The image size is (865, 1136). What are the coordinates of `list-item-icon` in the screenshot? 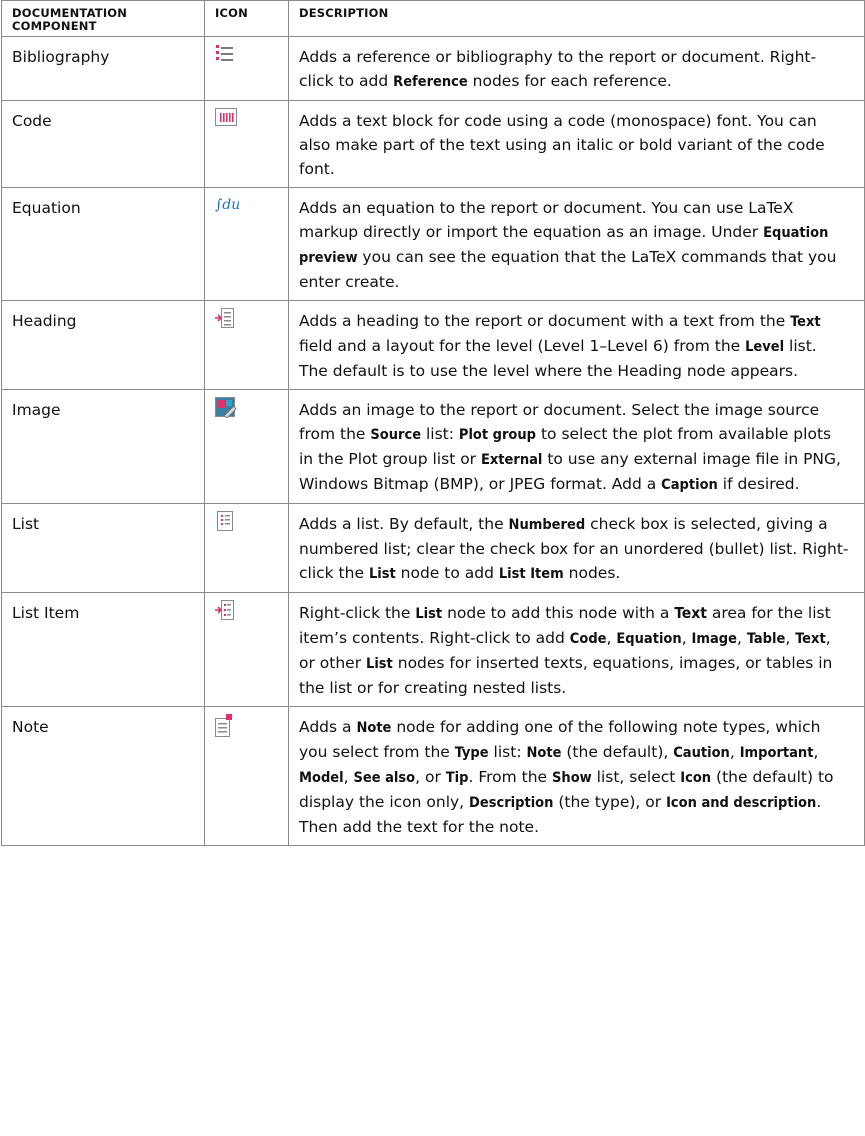 It's located at (225, 611).